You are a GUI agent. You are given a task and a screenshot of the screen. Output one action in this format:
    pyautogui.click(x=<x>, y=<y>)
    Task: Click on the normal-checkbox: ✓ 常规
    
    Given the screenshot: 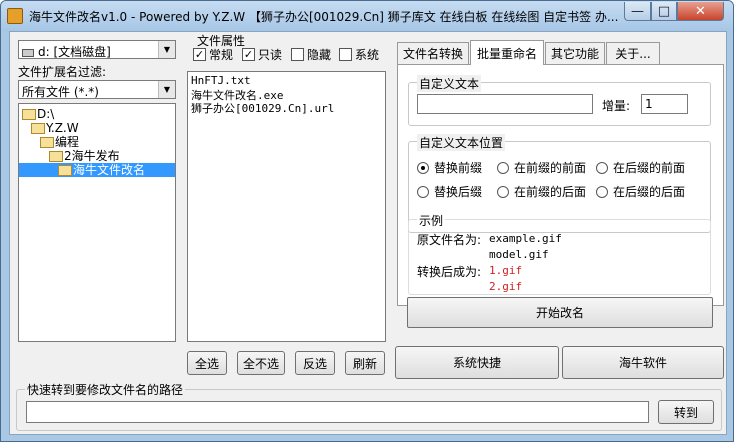 What is the action you would take?
    pyautogui.click(x=213, y=54)
    